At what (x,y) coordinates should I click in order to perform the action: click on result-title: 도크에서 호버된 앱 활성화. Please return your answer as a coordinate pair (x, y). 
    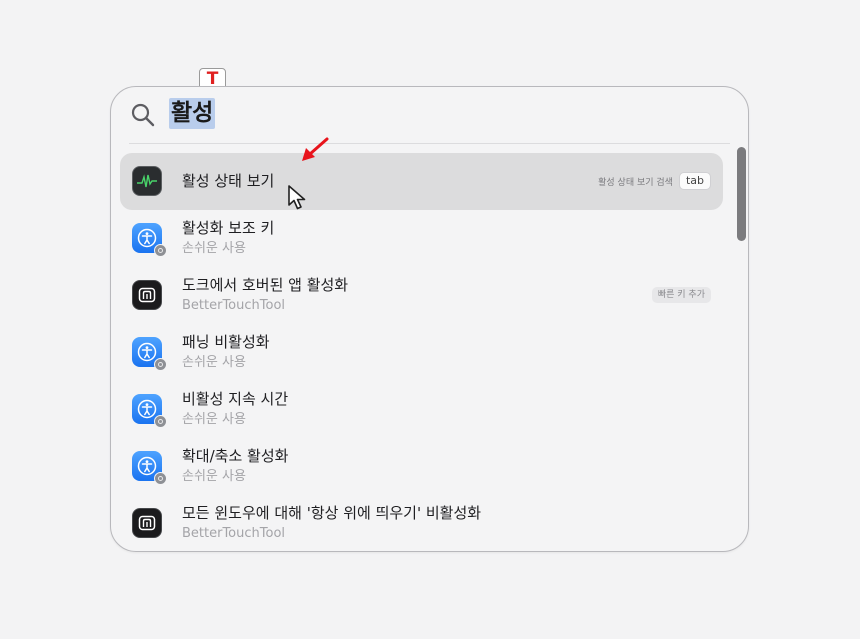
    Looking at the image, I should click on (265, 285).